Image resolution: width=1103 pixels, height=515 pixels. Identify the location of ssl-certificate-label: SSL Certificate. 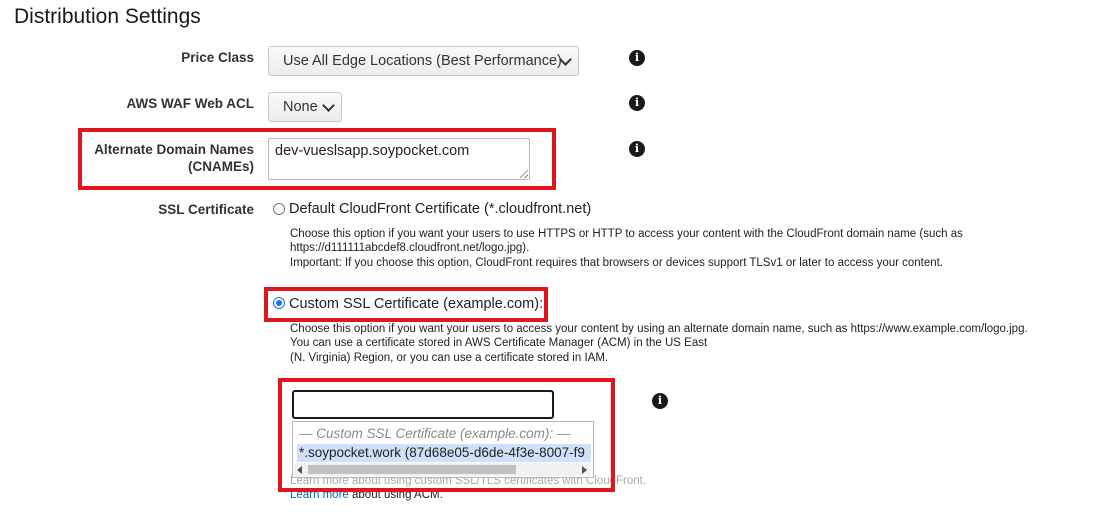
(206, 209).